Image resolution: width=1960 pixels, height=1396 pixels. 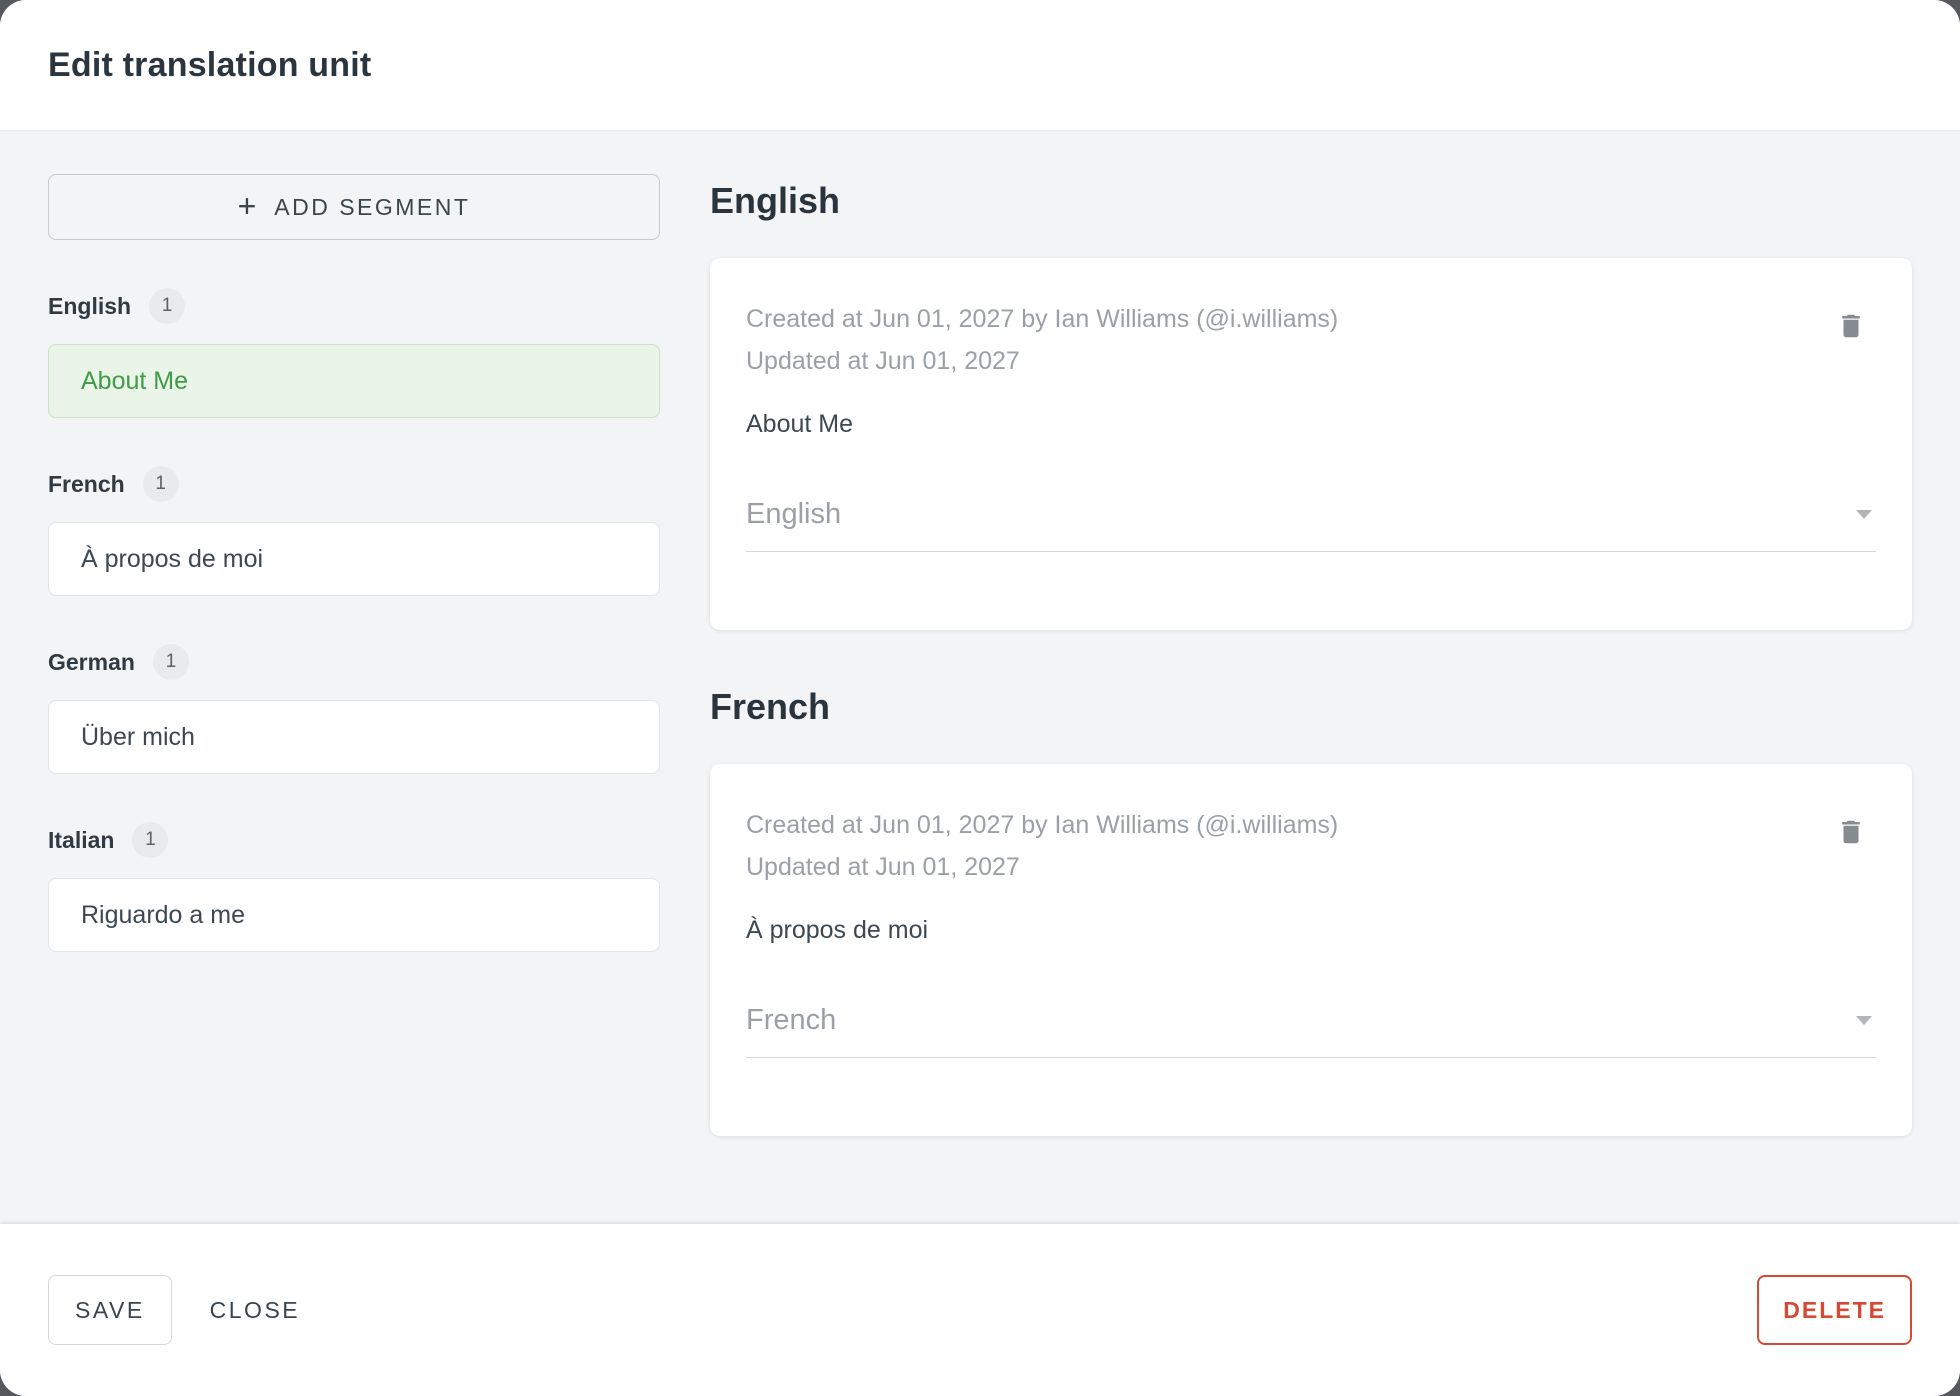 What do you see at coordinates (837, 930) in the screenshot?
I see `segment-text: À propos de moi` at bounding box center [837, 930].